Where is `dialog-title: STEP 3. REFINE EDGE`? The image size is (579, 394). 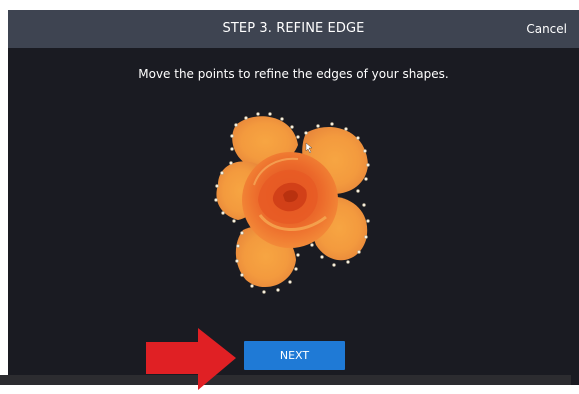 dialog-title: STEP 3. REFINE EDGE is located at coordinates (293, 28).